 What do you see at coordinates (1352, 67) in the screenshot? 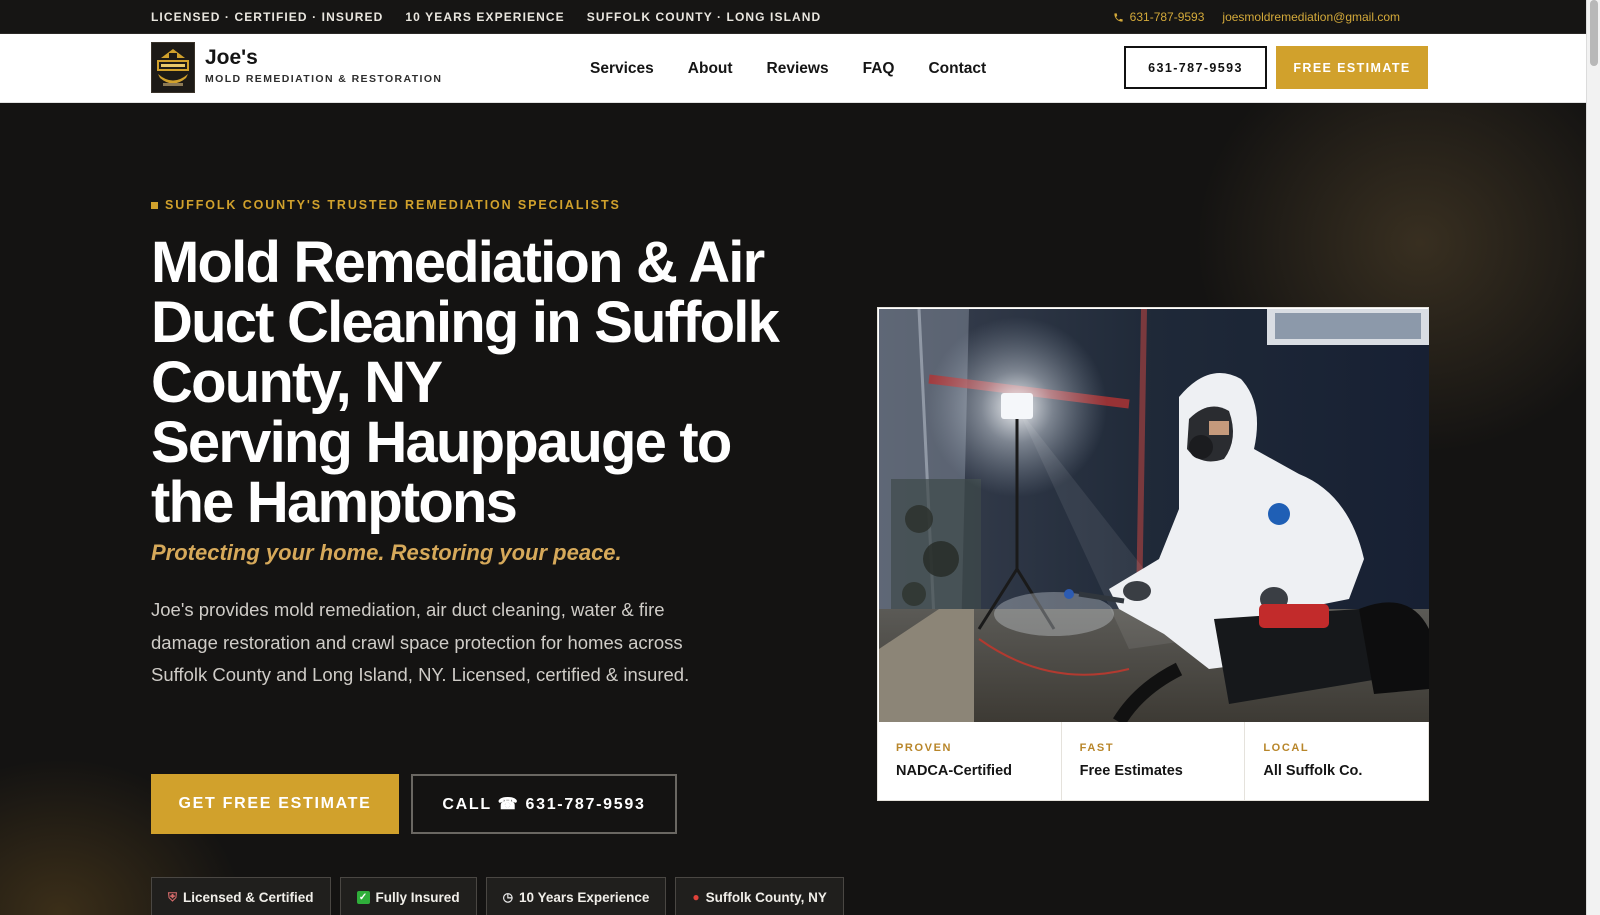
I see `header-free-estimate-button: FREE ESTIMATE` at bounding box center [1352, 67].